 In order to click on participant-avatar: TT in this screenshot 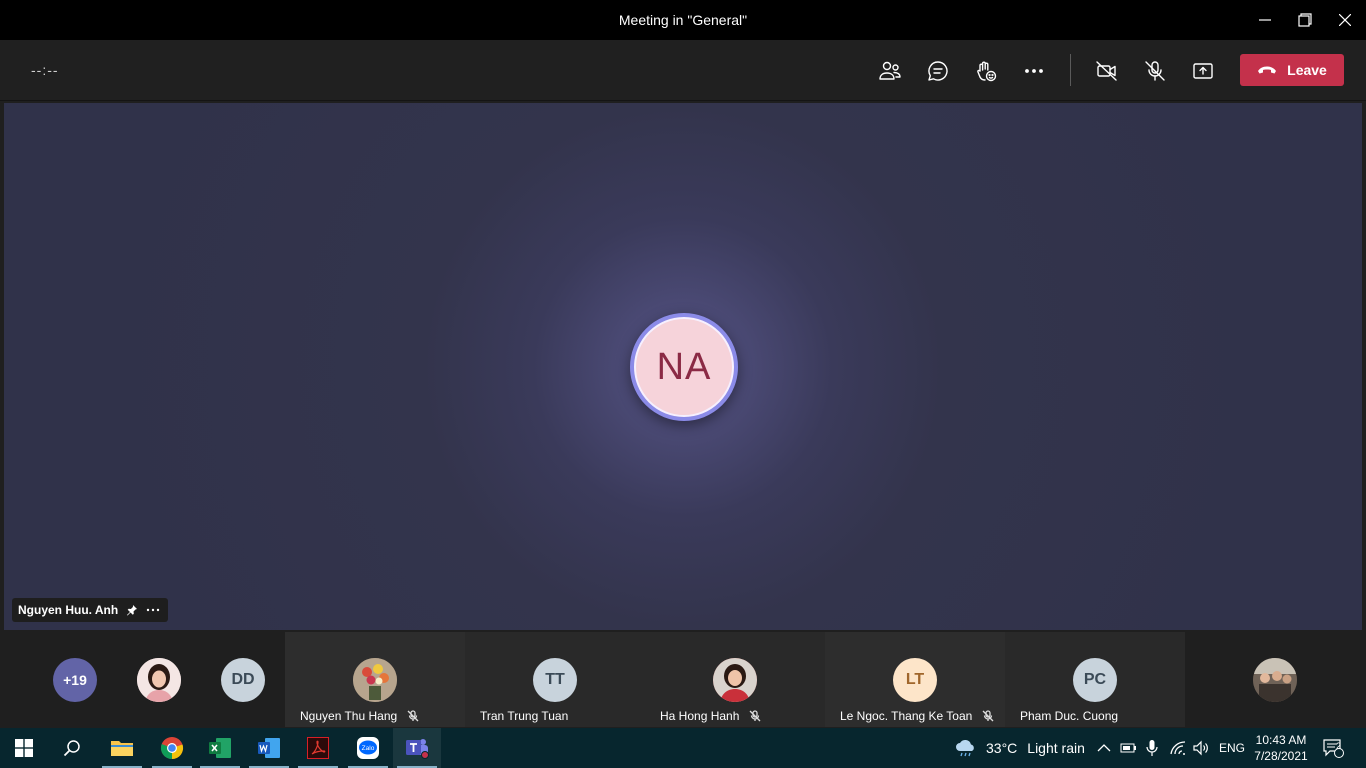, I will do `click(555, 680)`.